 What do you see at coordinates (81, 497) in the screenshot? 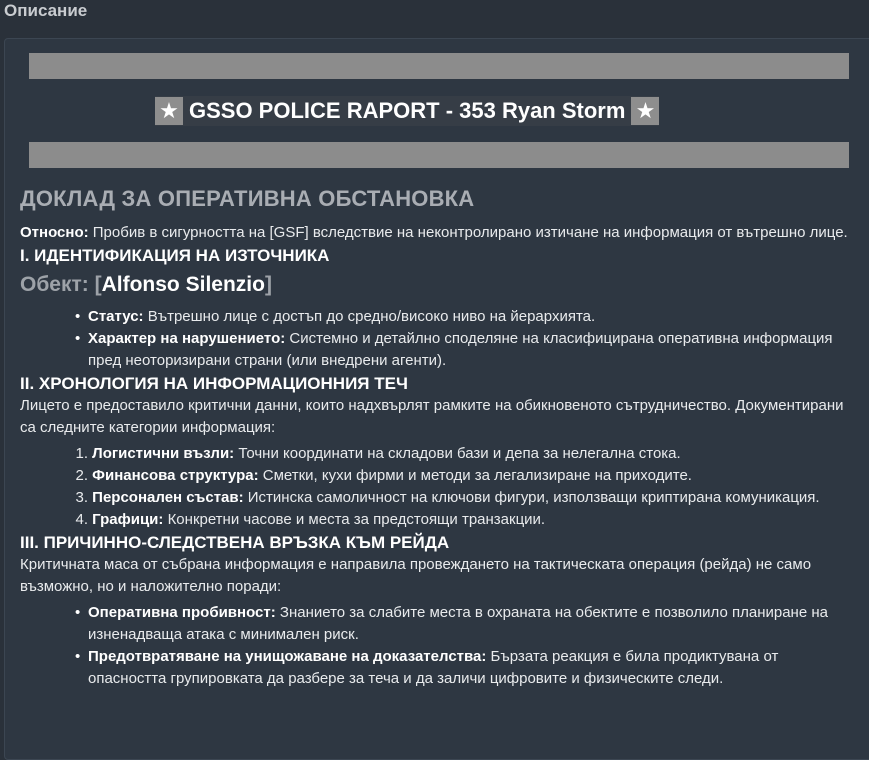
I see `item-number: 3.` at bounding box center [81, 497].